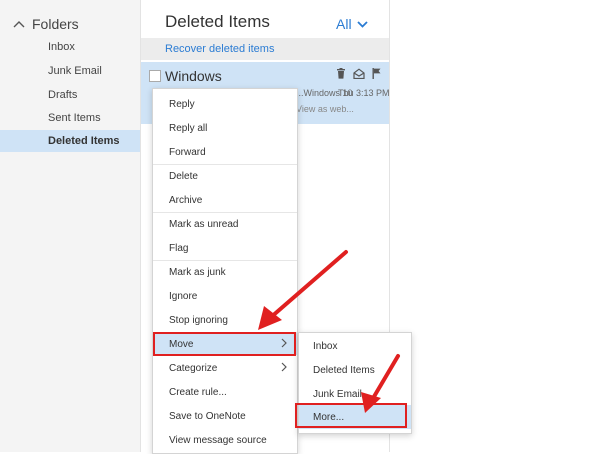 Image resolution: width=600 pixels, height=454 pixels. Describe the element at coordinates (303, 290) in the screenshot. I see `arrow-to-move` at that location.